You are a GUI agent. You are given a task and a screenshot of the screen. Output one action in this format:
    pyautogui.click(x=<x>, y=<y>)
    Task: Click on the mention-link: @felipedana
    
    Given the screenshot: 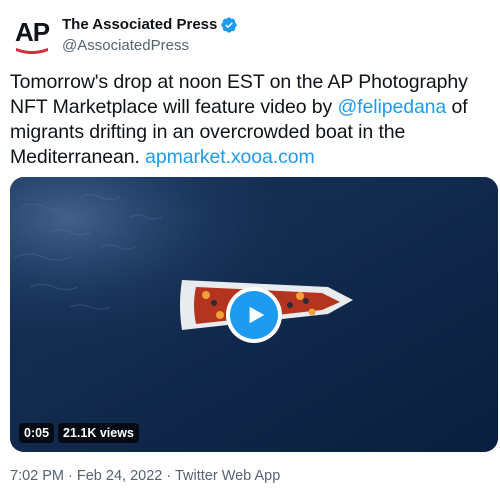 What is the action you would take?
    pyautogui.click(x=391, y=107)
    